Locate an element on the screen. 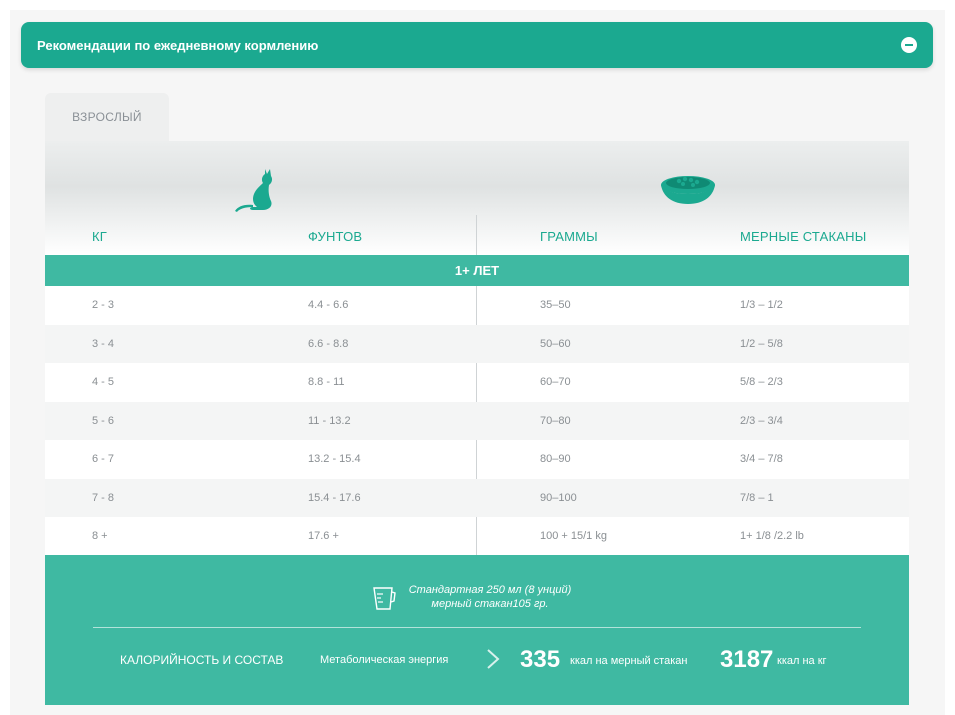 This screenshot has width=955, height=715. cell-cups: 5/8 – 2/3 is located at coordinates (761, 382).